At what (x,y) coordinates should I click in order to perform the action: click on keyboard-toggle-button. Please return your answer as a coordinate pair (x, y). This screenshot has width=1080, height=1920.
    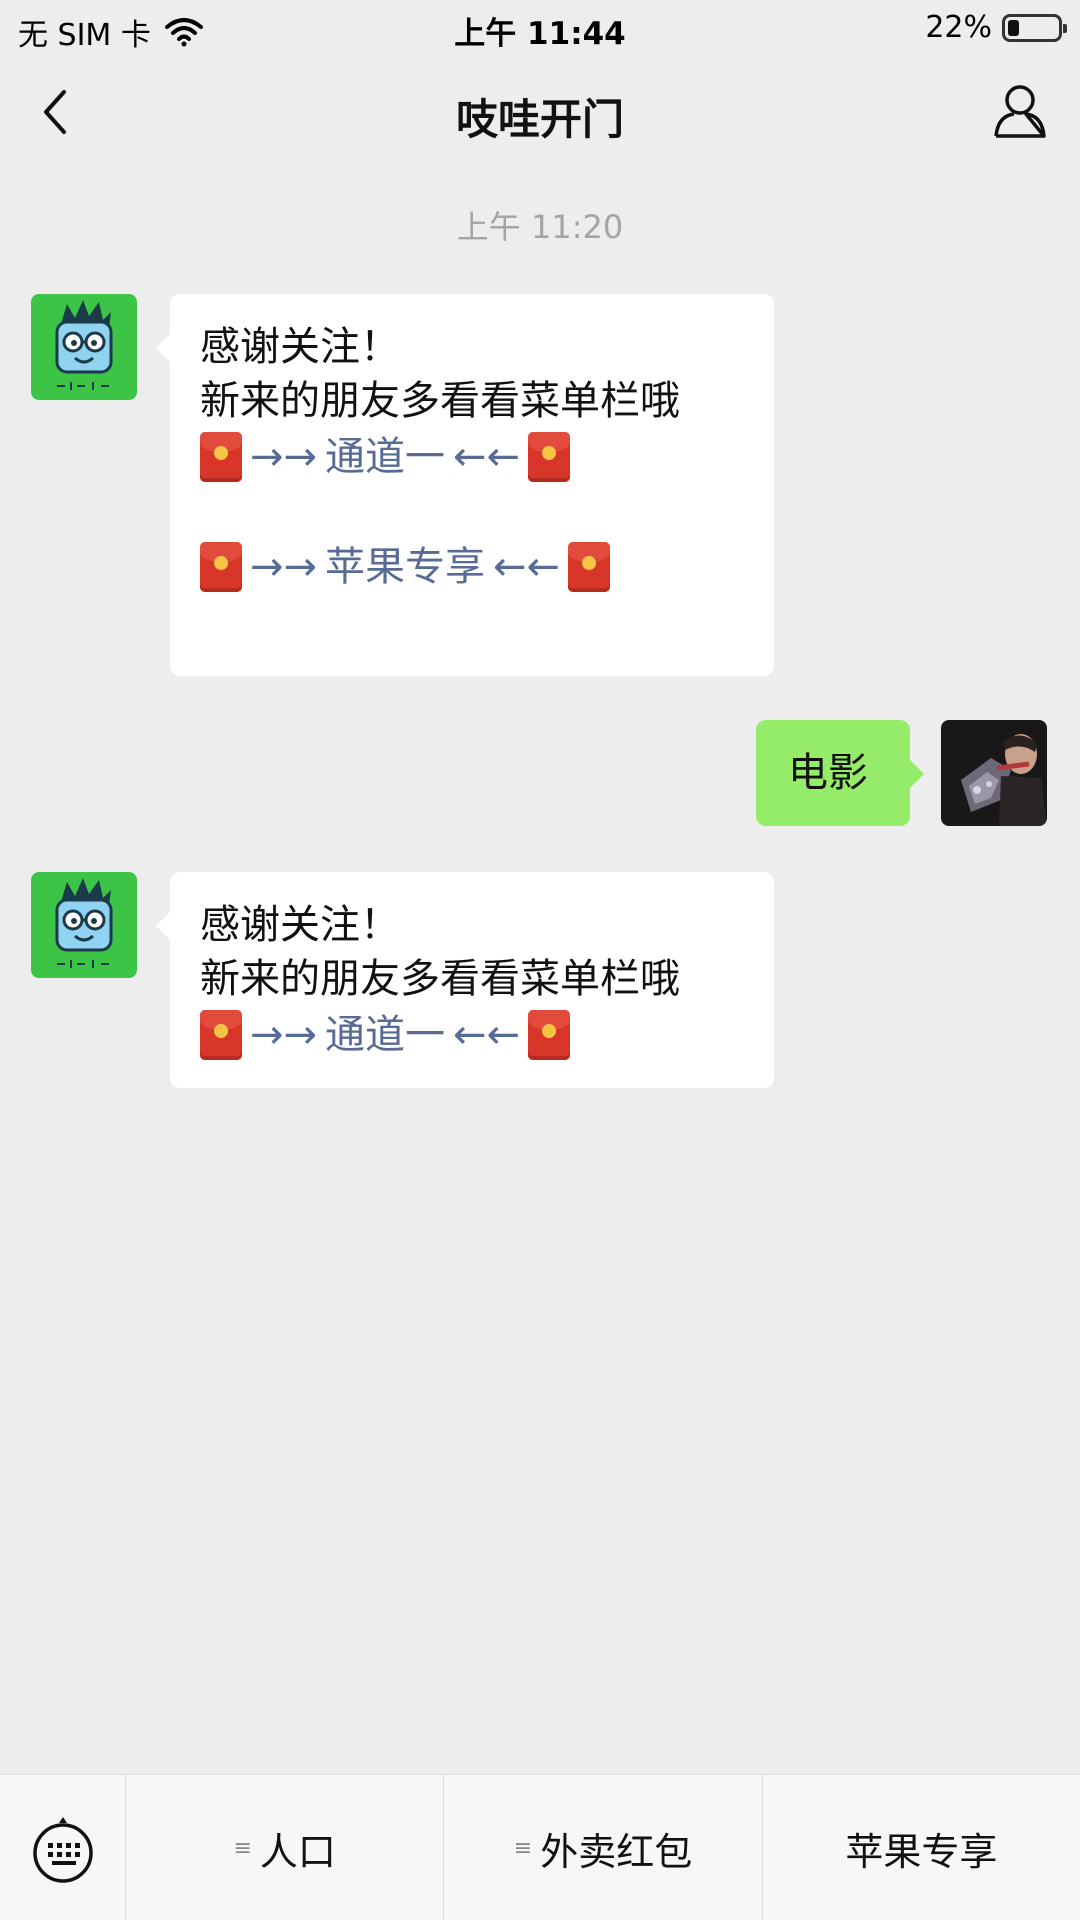
    Looking at the image, I should click on (63, 1847).